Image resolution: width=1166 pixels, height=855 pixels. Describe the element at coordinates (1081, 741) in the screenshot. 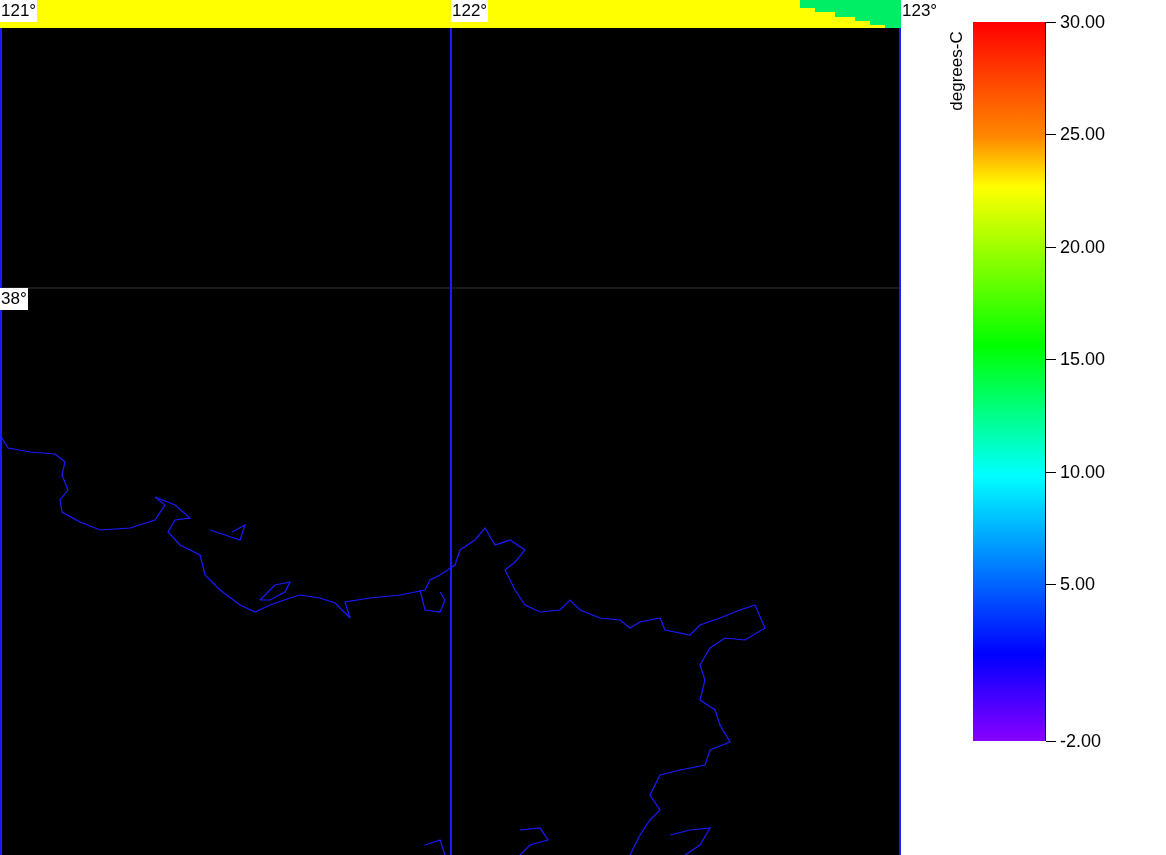

I see `colorbar-tick-label: -2.00` at that location.